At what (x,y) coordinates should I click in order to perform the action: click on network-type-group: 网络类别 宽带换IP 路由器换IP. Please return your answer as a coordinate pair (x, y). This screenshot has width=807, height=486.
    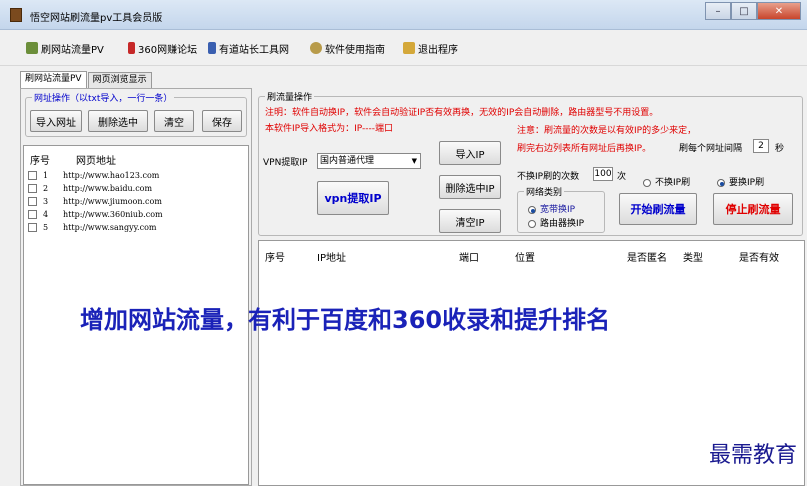
    Looking at the image, I should click on (561, 209).